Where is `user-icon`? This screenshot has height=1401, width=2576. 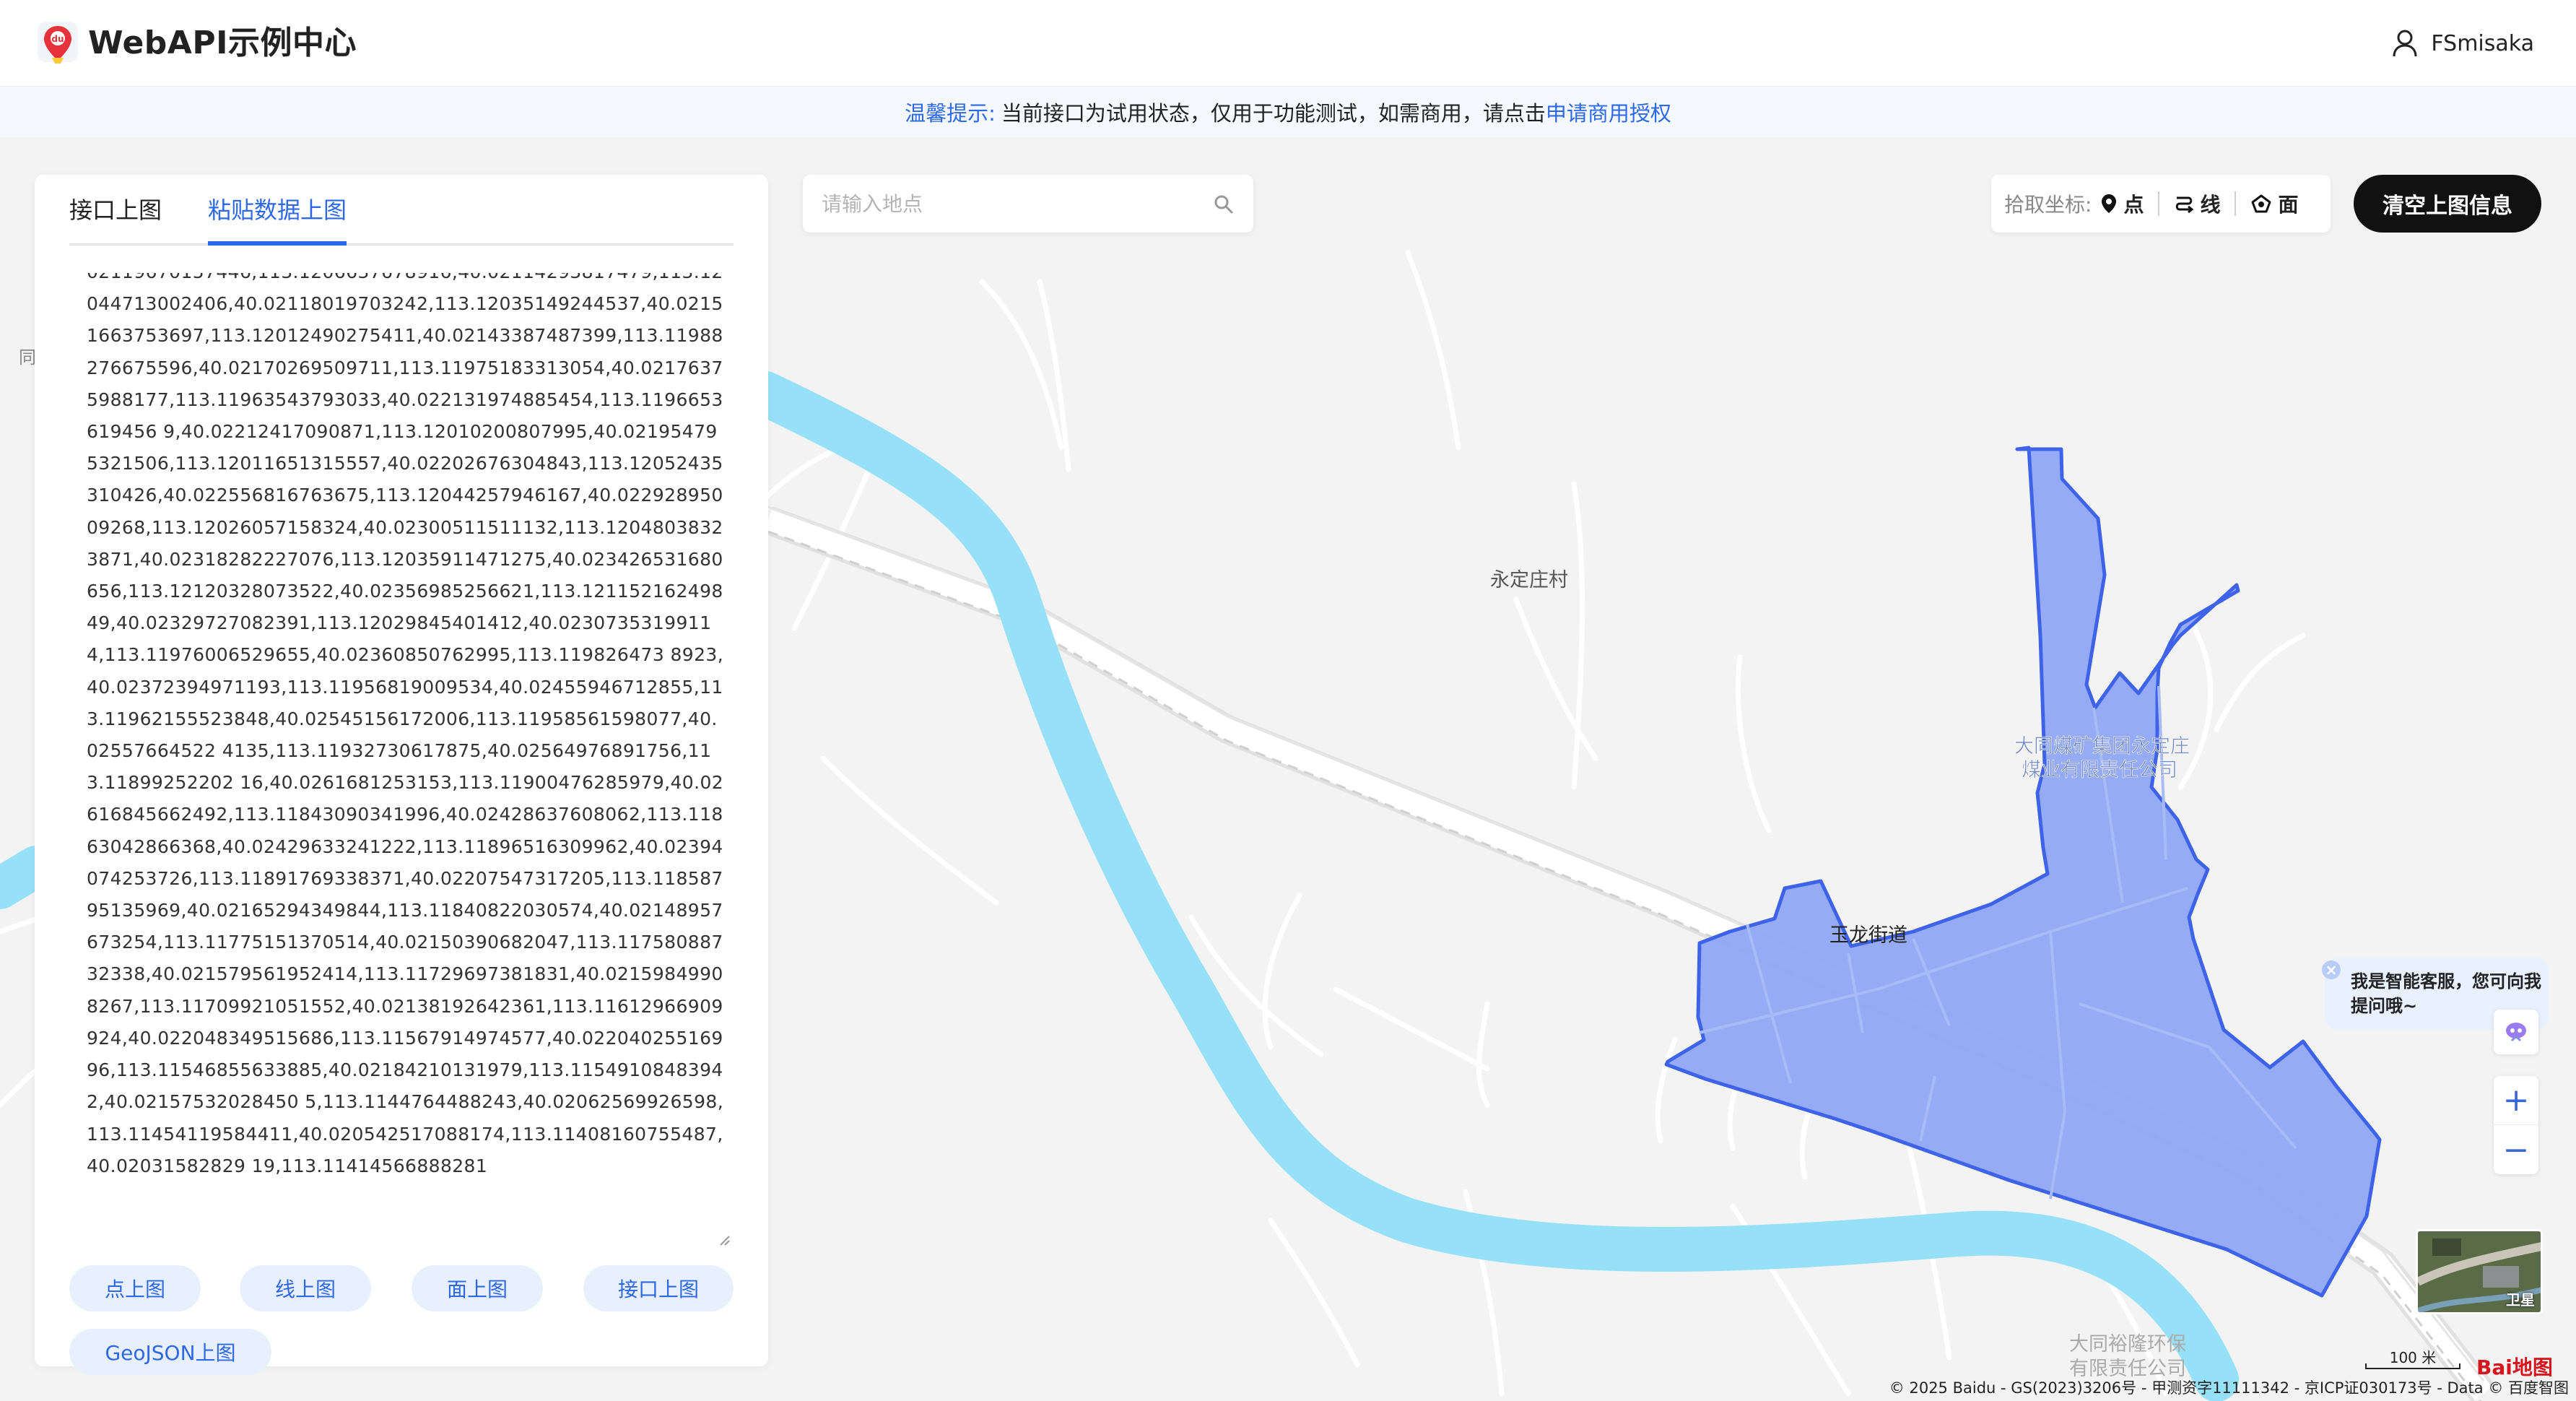
user-icon is located at coordinates (2405, 43).